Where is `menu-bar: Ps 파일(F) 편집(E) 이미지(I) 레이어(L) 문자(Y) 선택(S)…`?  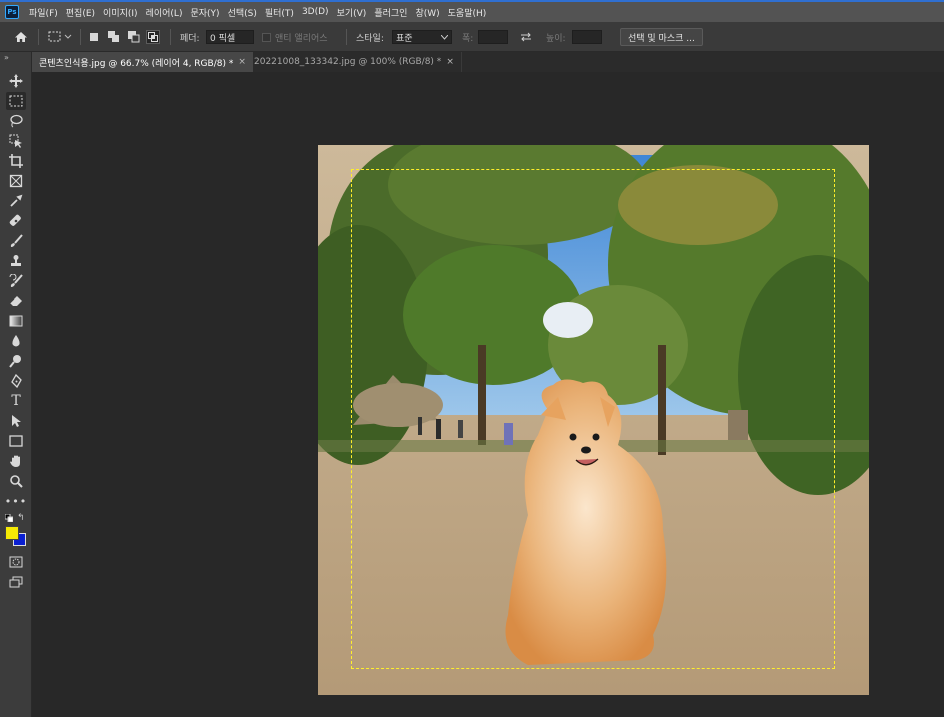
menu-bar: Ps 파일(F) 편집(E) 이미지(I) 레이어(L) 문자(Y) 선택(S)… is located at coordinates (472, 12).